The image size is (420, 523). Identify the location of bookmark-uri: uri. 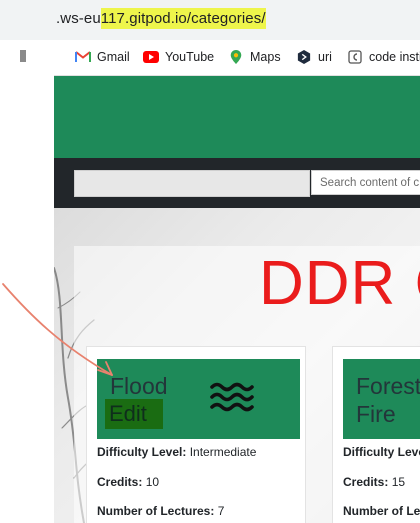
(314, 57).